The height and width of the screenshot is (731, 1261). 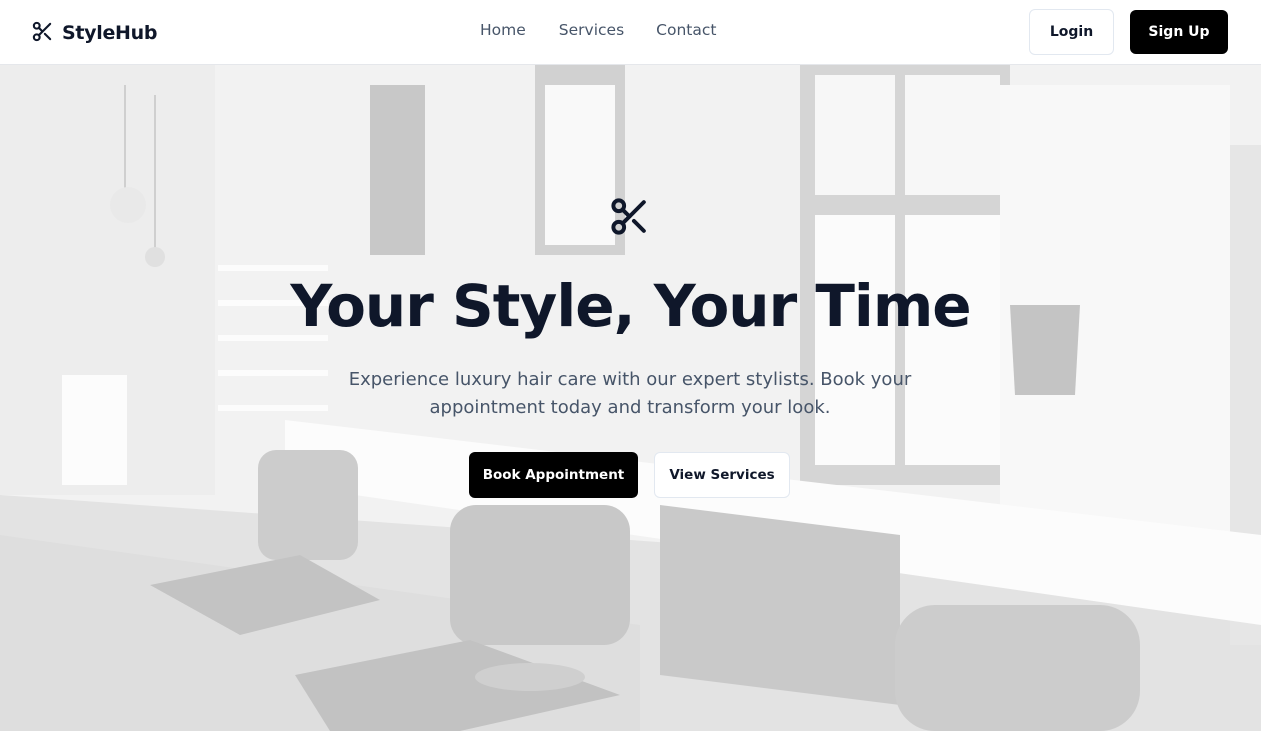 What do you see at coordinates (1071, 32) in the screenshot?
I see `login-button: Login` at bounding box center [1071, 32].